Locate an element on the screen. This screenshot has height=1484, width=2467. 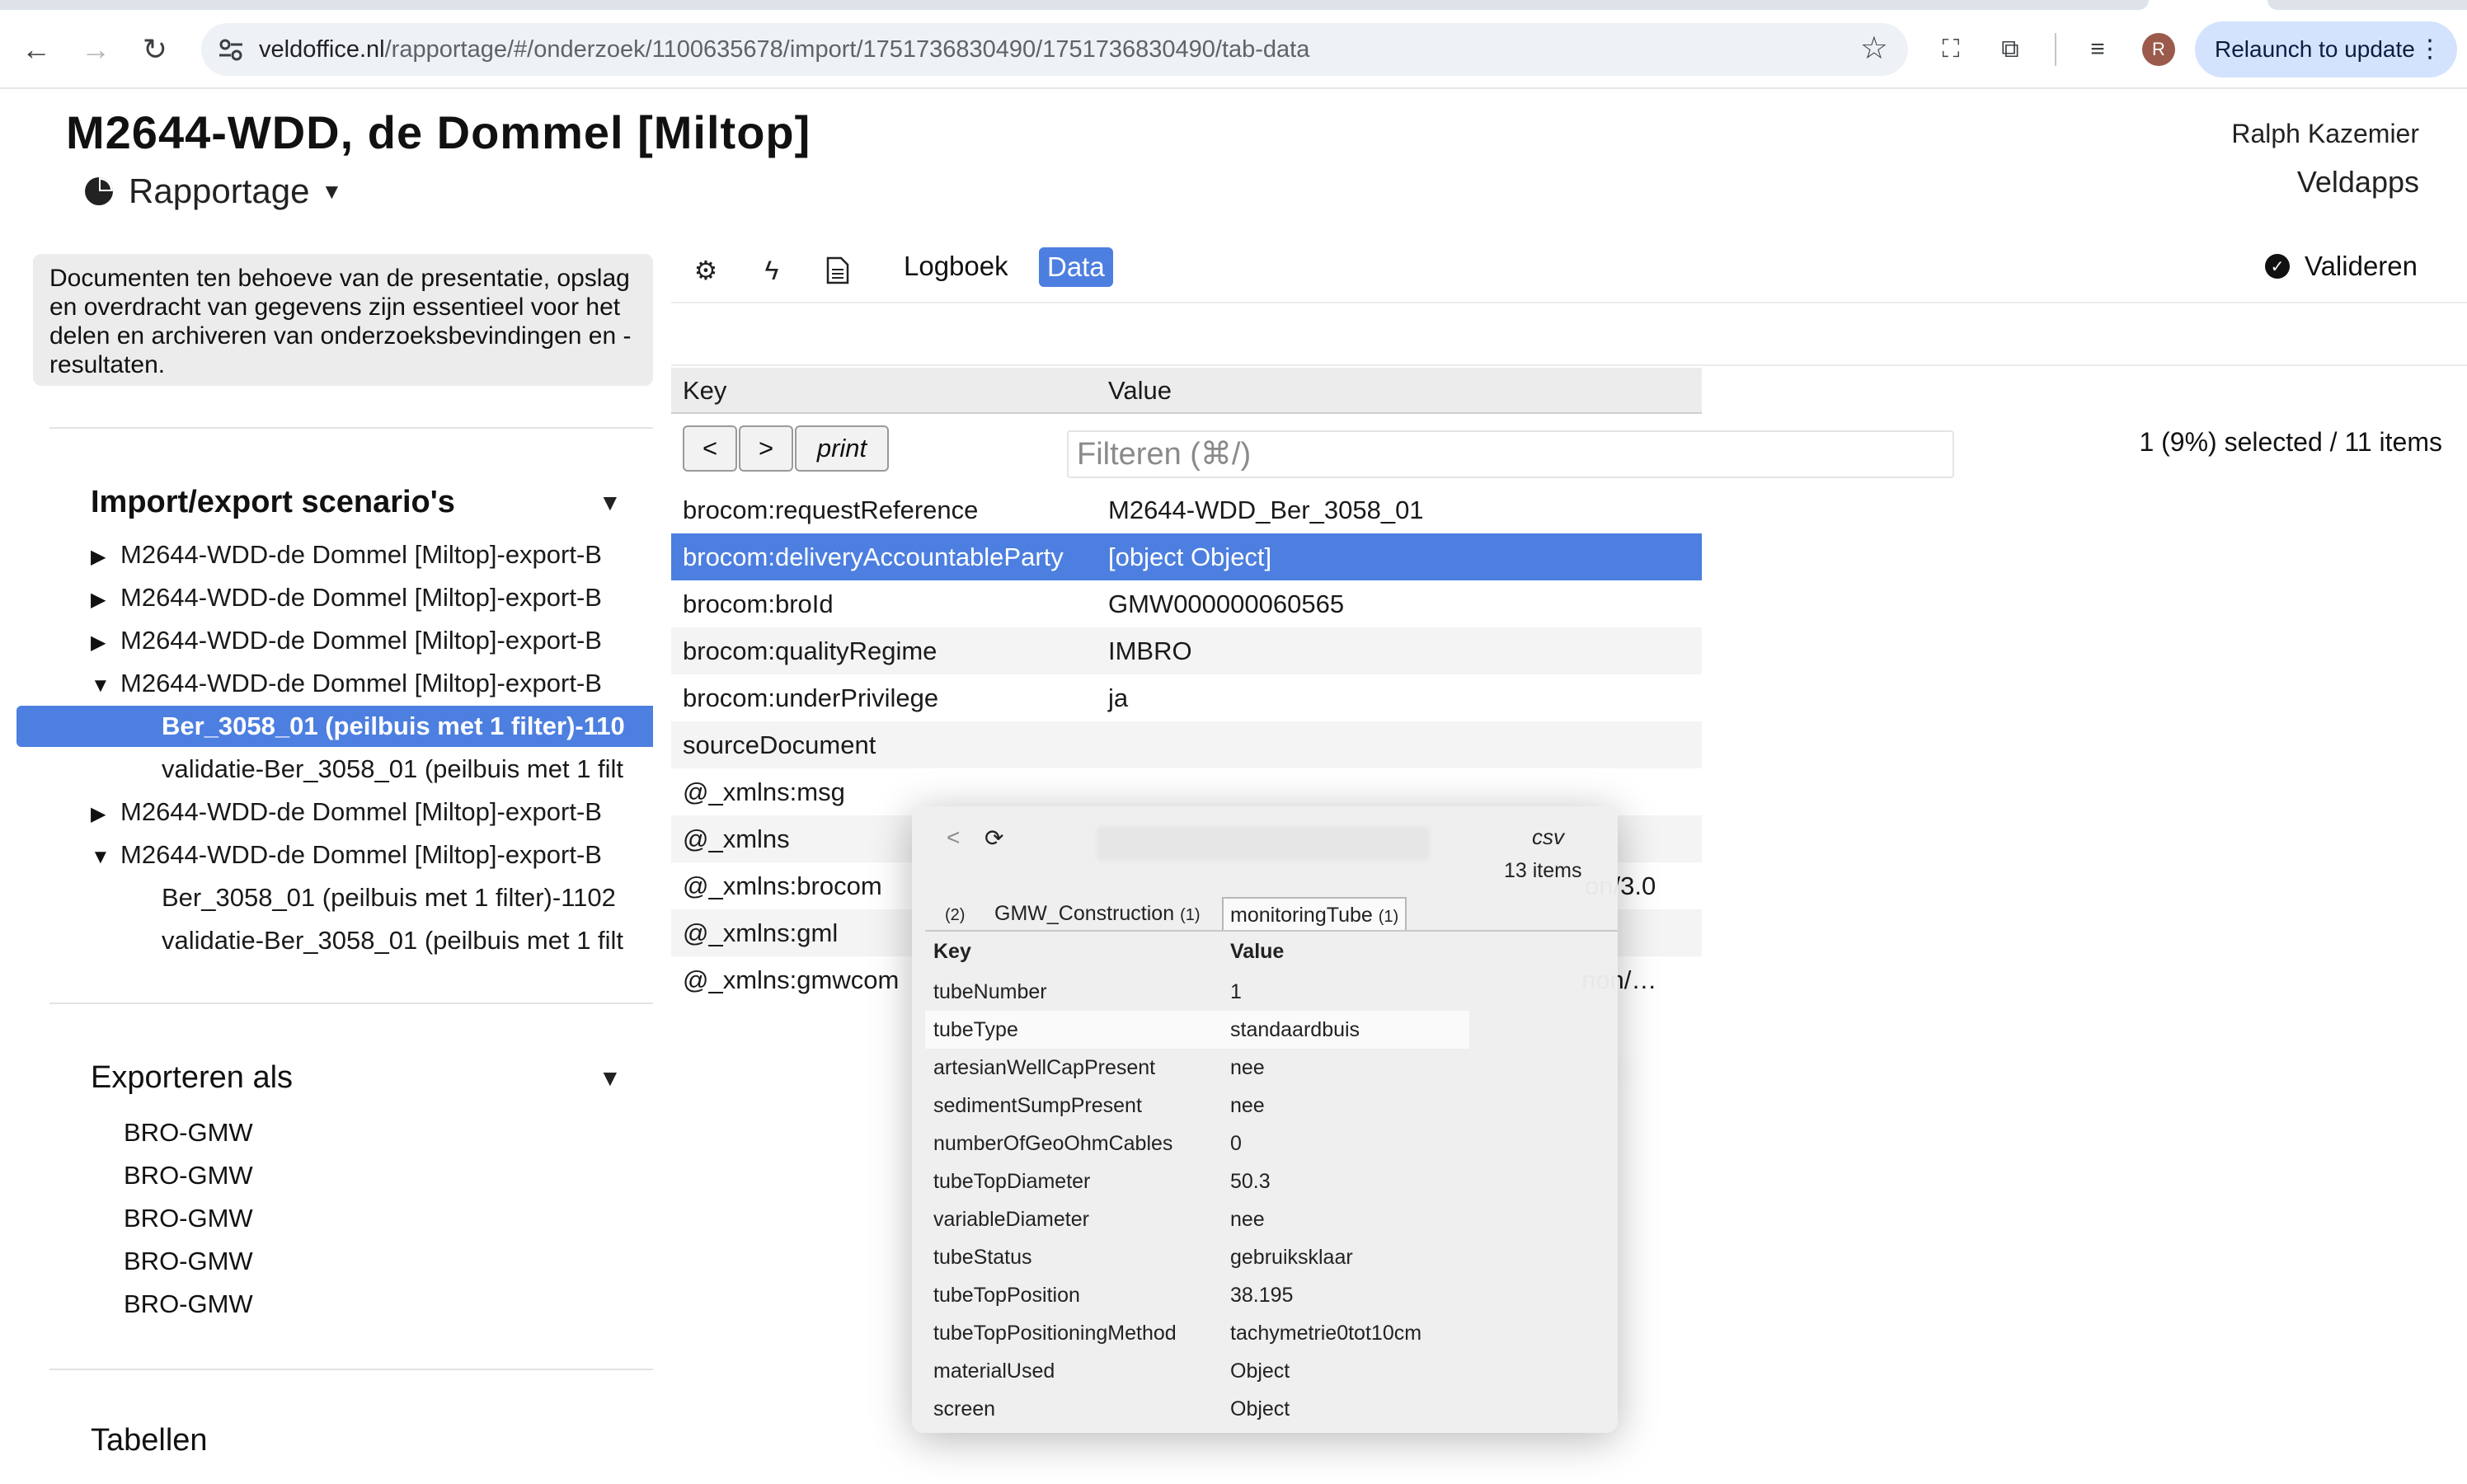
popup-tab-gmw-construction: GMW_Construction (1) is located at coordinates (1097, 914).